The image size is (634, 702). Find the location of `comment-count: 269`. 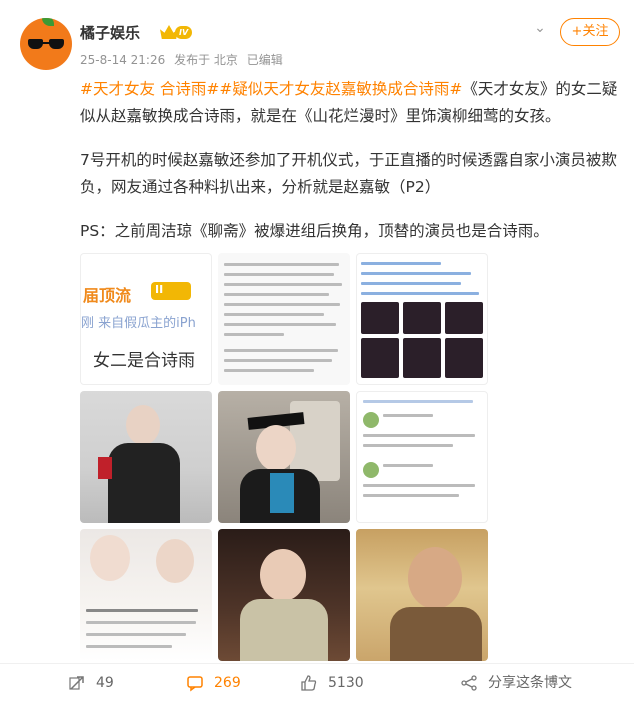

comment-count: 269 is located at coordinates (227, 683).